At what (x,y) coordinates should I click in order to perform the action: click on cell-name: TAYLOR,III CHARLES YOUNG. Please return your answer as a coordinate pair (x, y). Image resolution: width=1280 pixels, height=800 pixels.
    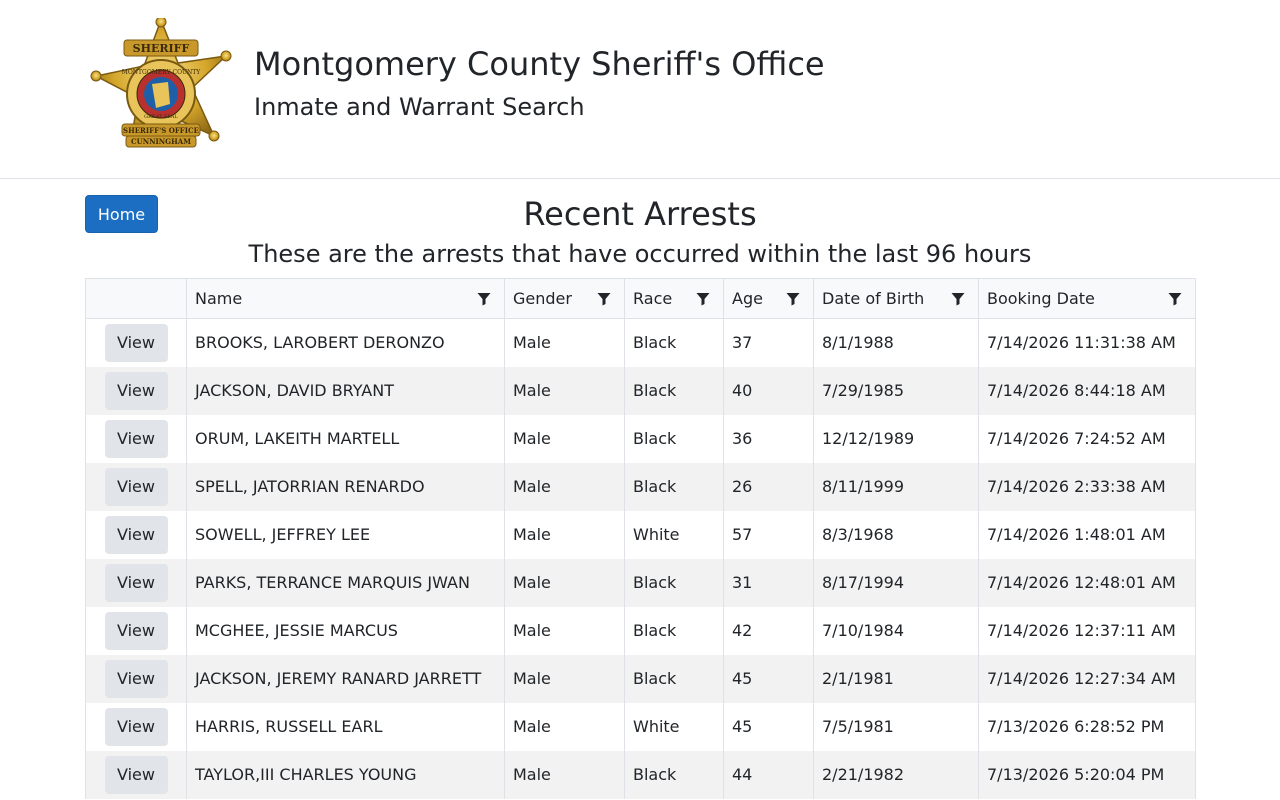
    Looking at the image, I should click on (345, 774).